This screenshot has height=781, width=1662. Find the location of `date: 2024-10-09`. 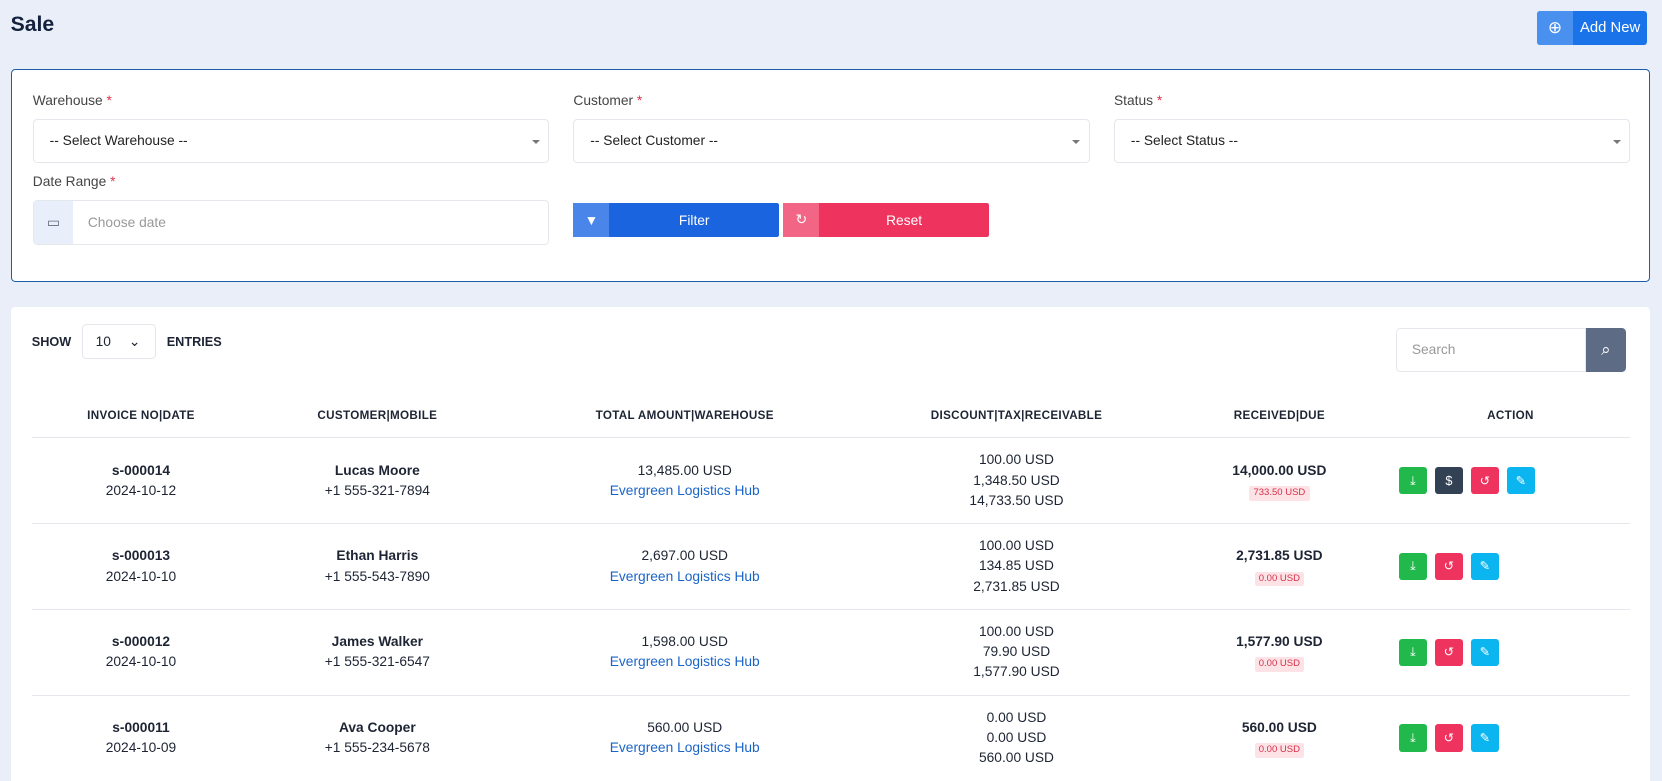

date: 2024-10-09 is located at coordinates (141, 748).